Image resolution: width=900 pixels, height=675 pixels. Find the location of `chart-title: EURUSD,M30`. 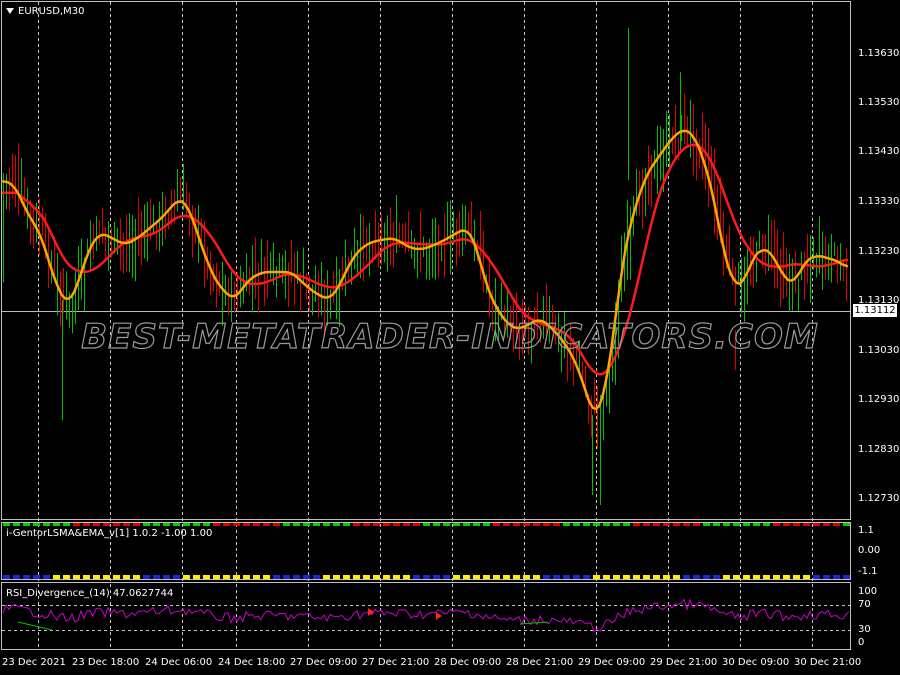

chart-title: EURUSD,M30 is located at coordinates (51, 11).